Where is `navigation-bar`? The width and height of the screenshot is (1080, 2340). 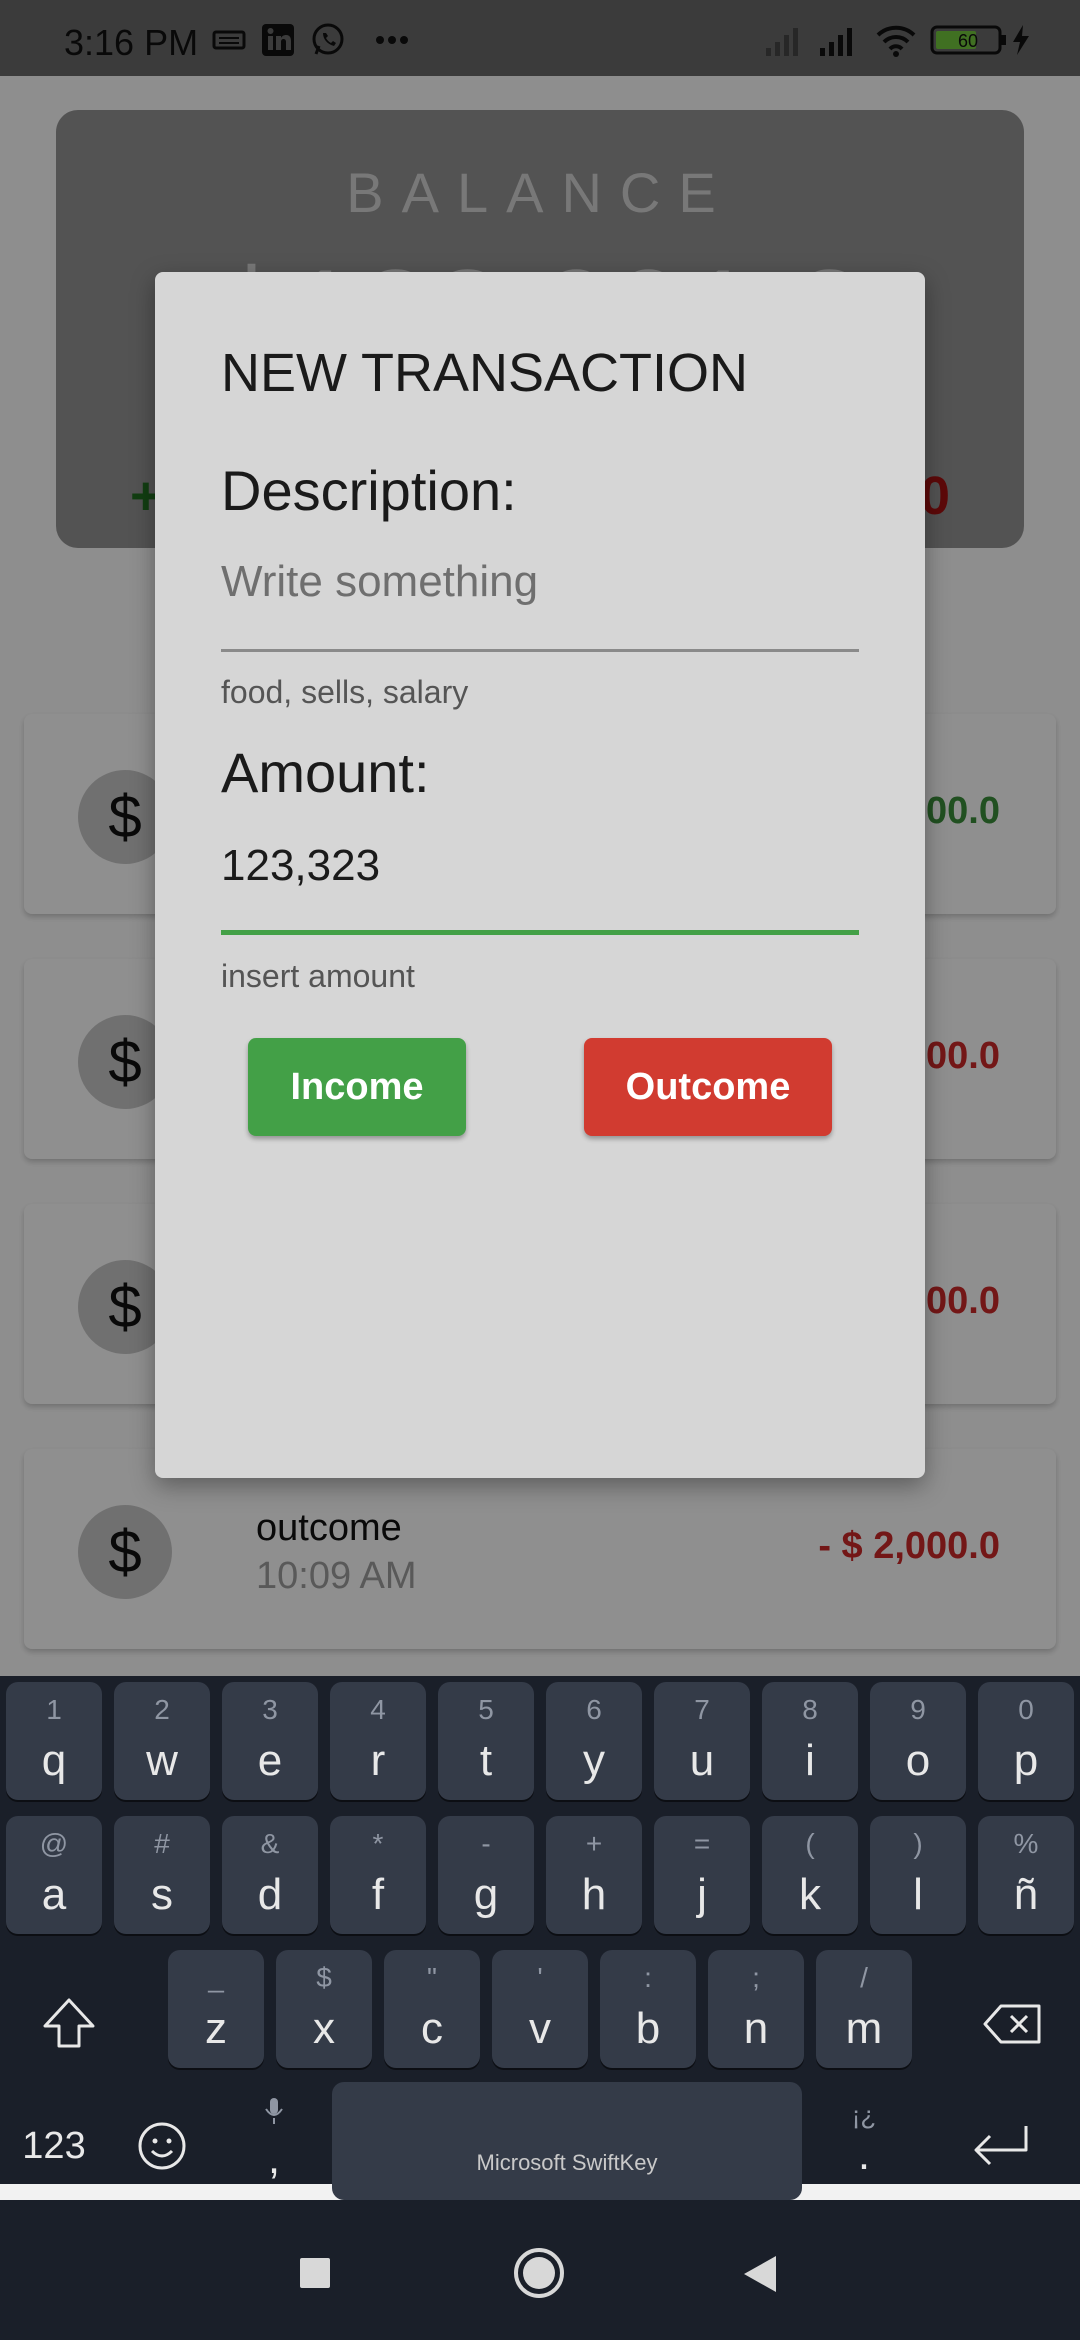
navigation-bar is located at coordinates (540, 2270).